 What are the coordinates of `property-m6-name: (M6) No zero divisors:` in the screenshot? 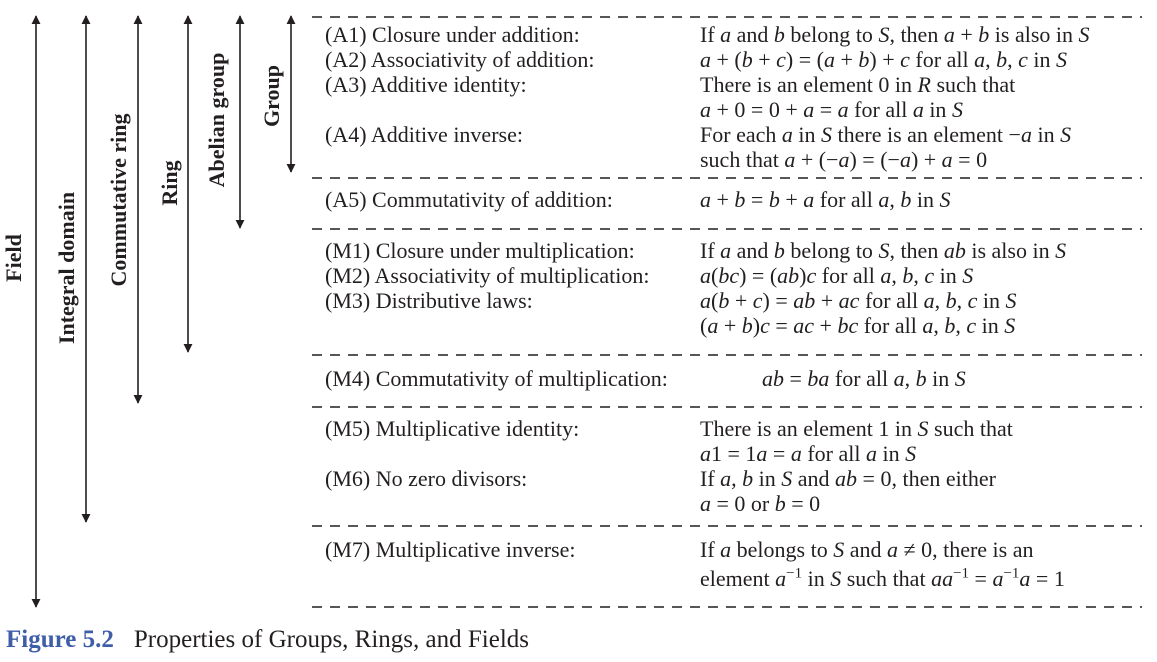 It's located at (426, 478).